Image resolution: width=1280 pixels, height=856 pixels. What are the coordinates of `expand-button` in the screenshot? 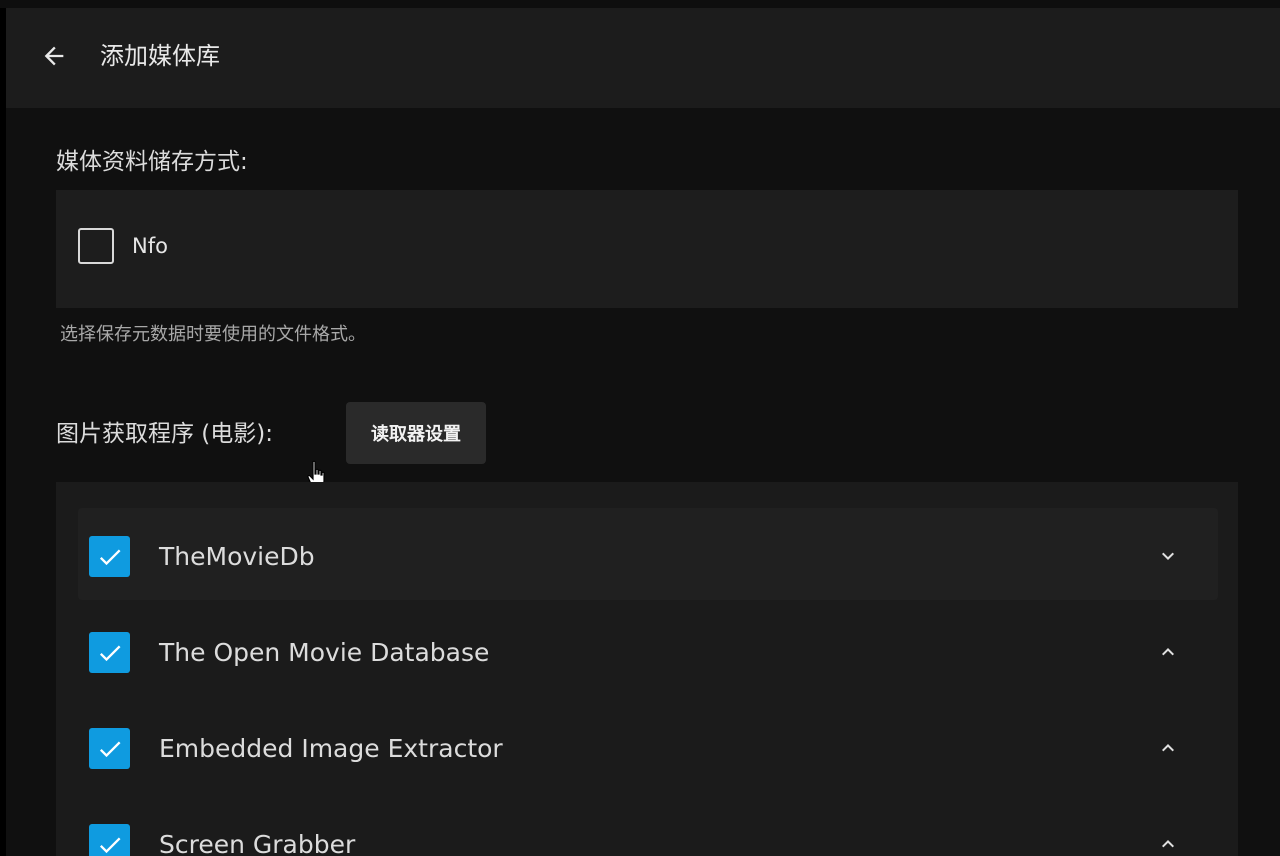 It's located at (1168, 556).